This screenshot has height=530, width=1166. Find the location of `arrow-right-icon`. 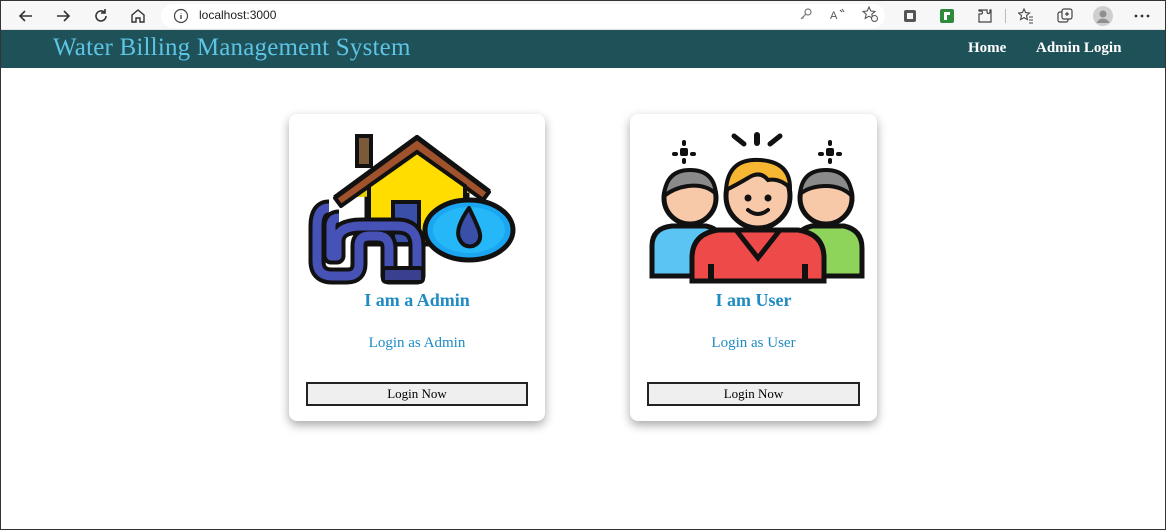

arrow-right-icon is located at coordinates (64, 16).